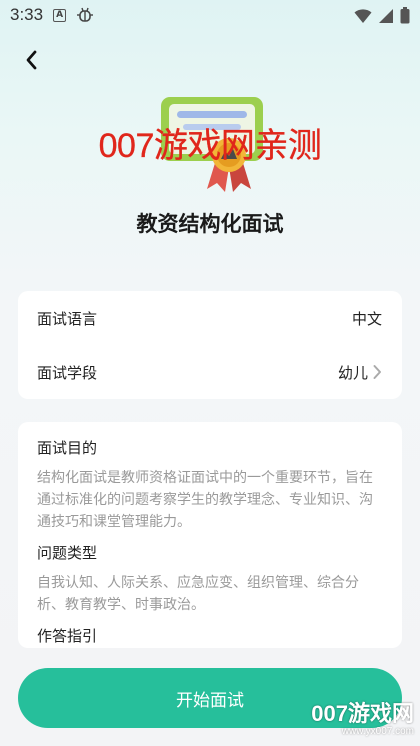 The width and height of the screenshot is (420, 746). What do you see at coordinates (210, 318) in the screenshot?
I see `language-row: 面试语言 中文` at bounding box center [210, 318].